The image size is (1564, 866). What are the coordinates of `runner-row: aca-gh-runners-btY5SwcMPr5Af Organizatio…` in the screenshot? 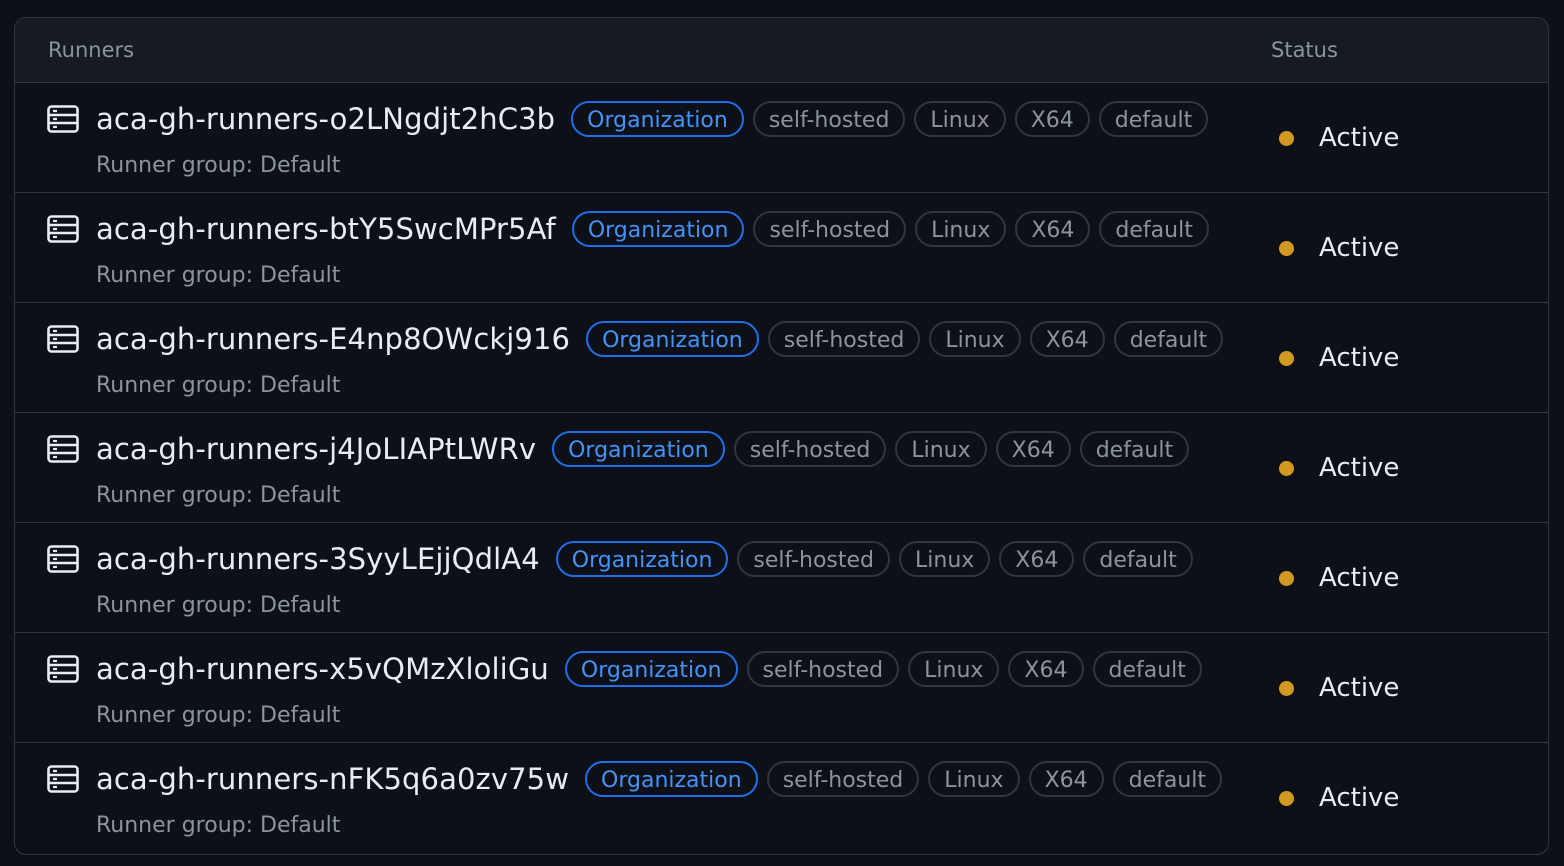 It's located at (781, 248).